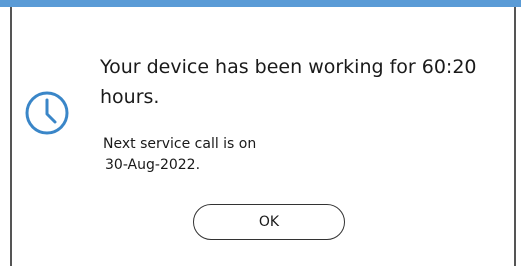 The height and width of the screenshot is (266, 521). I want to click on service-call-date: 30-Aug-2022., so click(153, 165).